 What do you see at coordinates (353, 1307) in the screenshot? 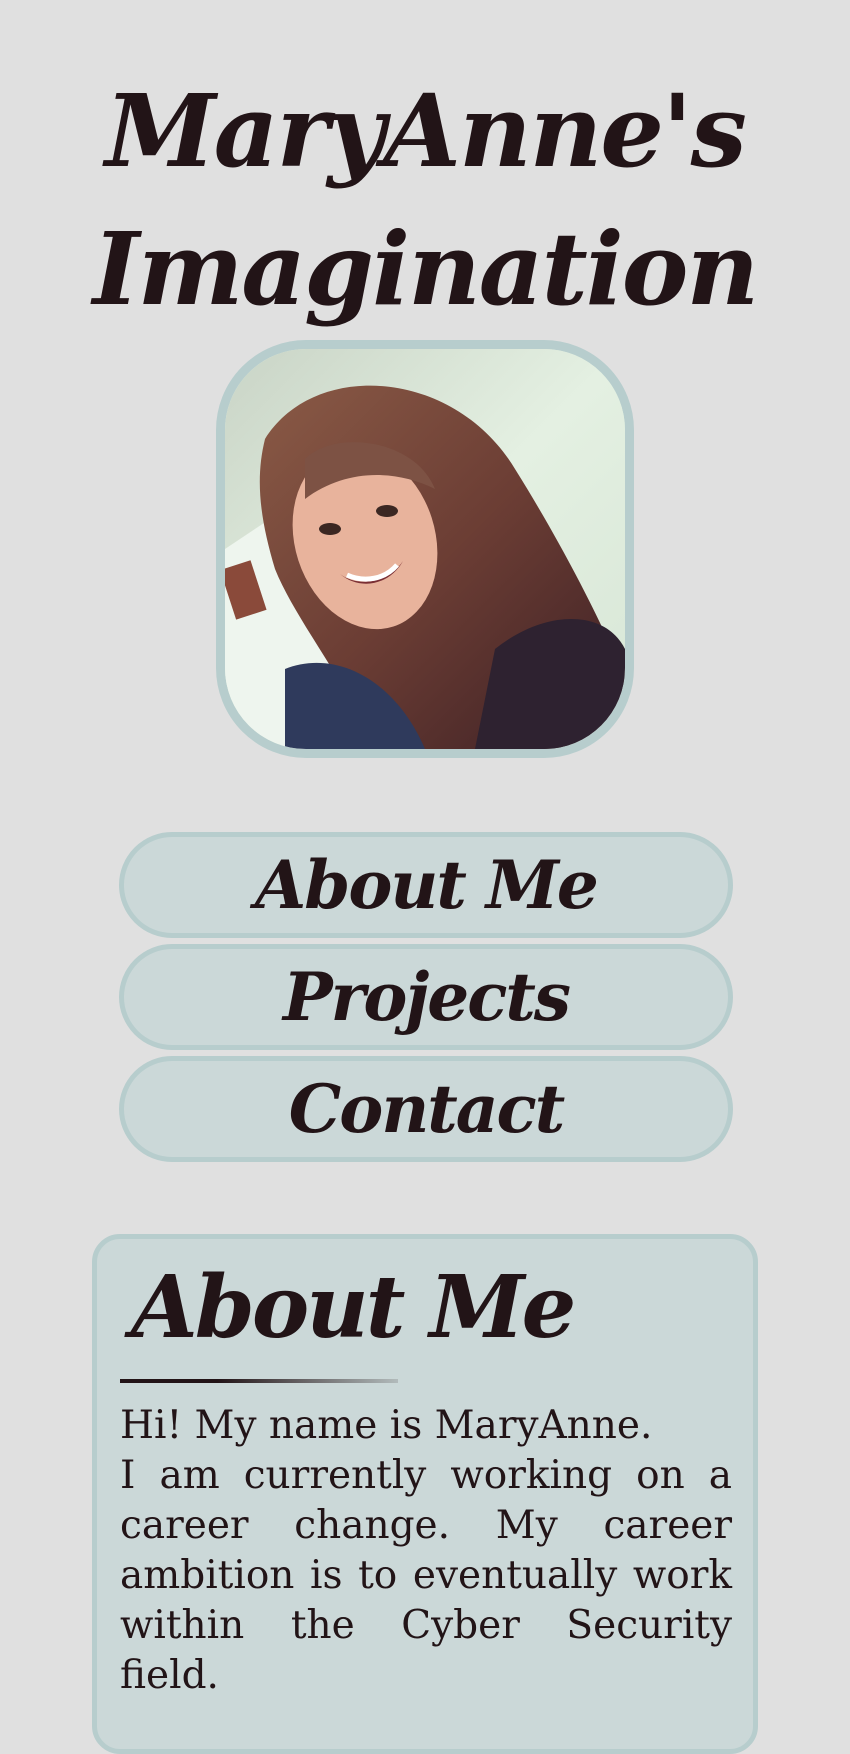
I see `about-me-heading: About Me` at bounding box center [353, 1307].